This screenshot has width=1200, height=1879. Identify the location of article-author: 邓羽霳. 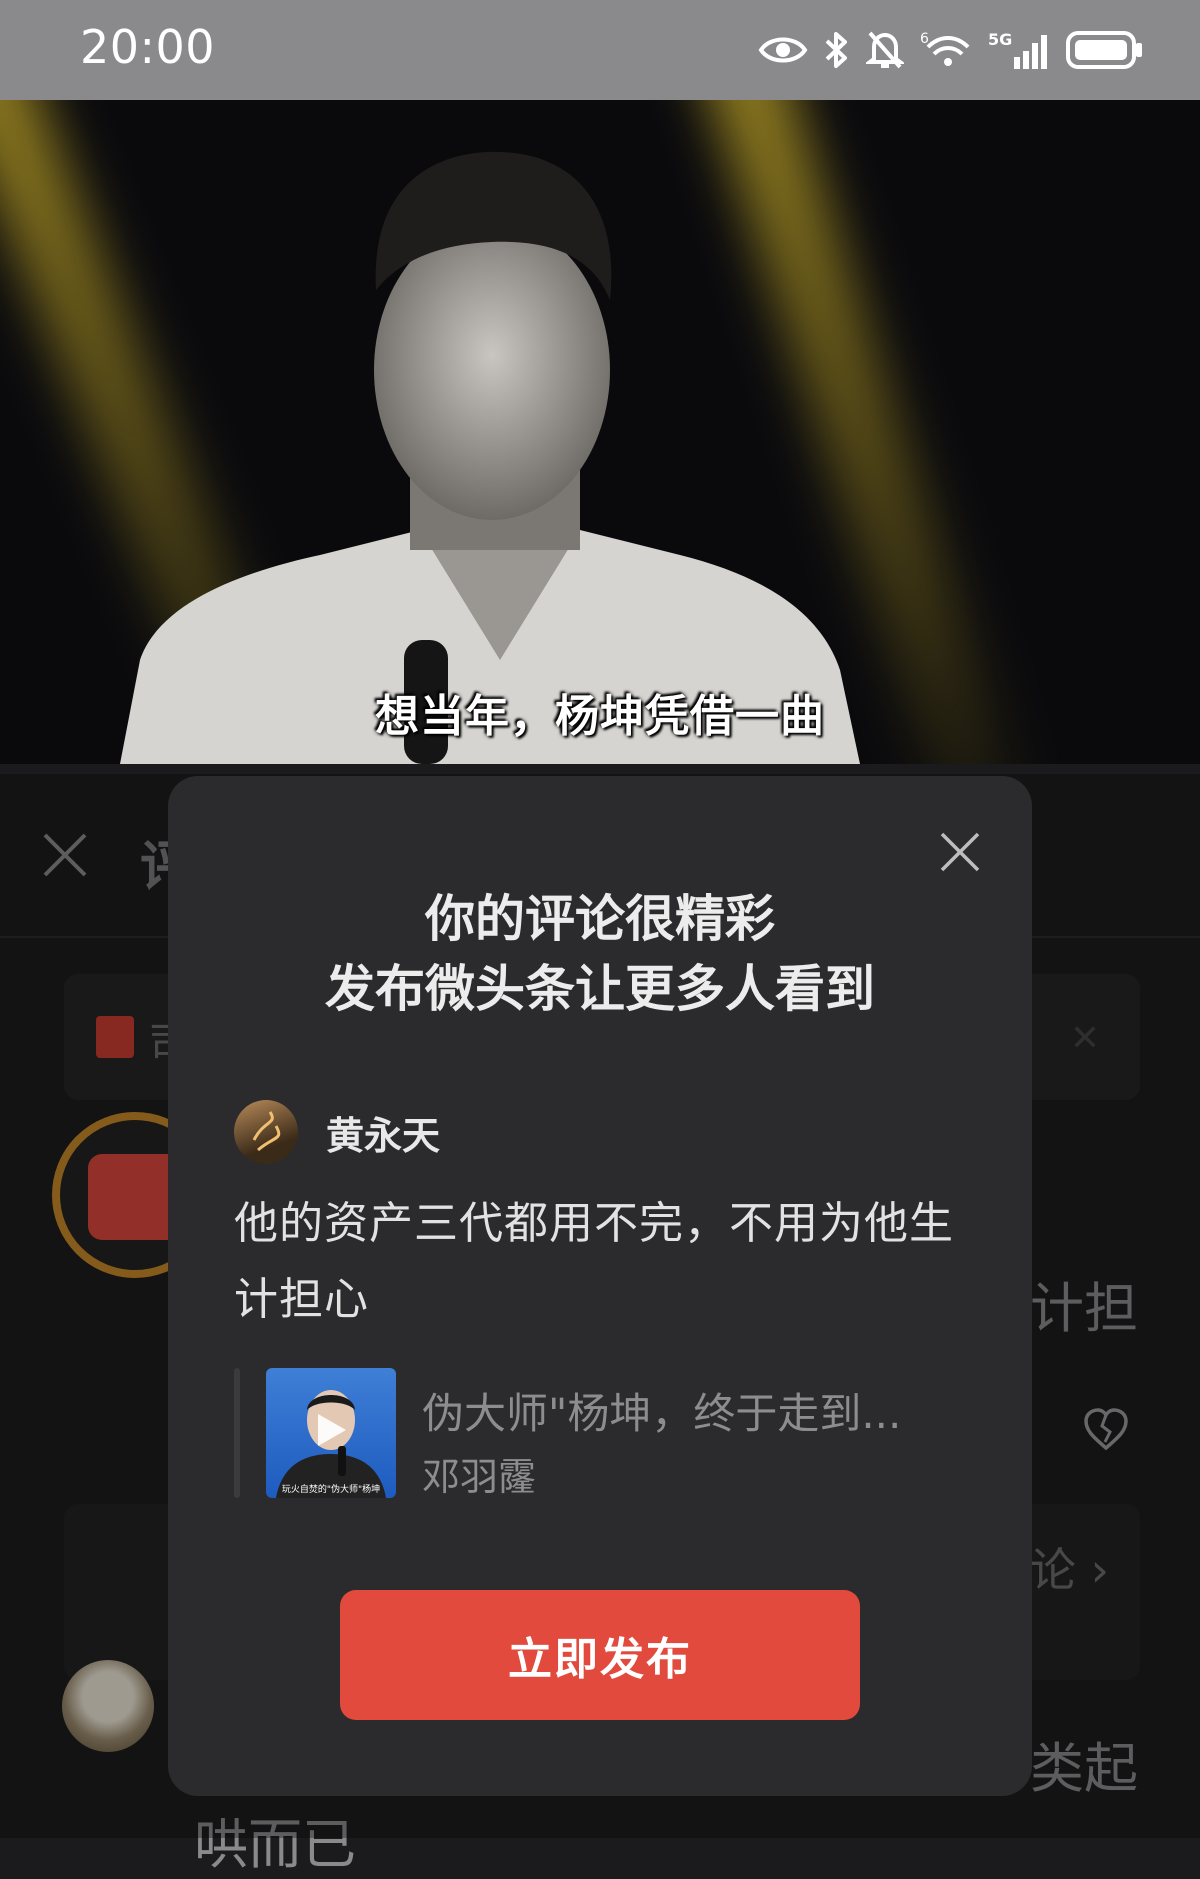
(479, 1477).